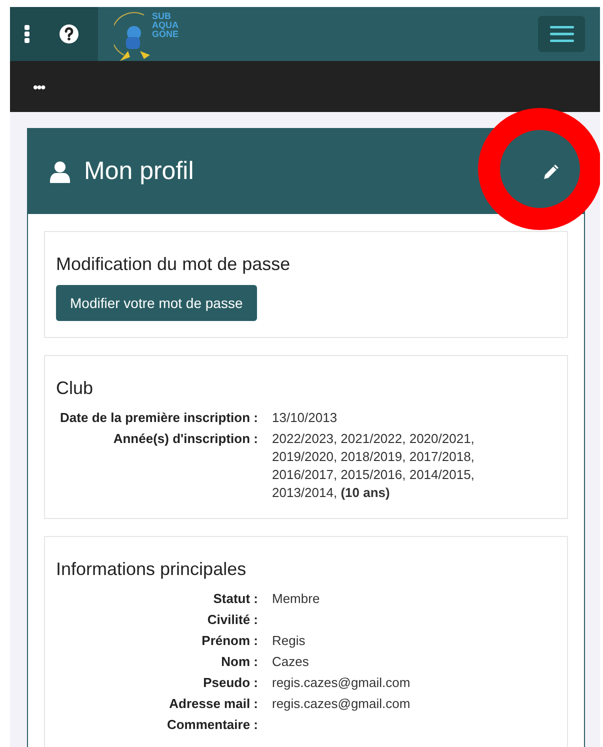  What do you see at coordinates (305, 418) in the screenshot?
I see `field-value: 13/10/2013` at bounding box center [305, 418].